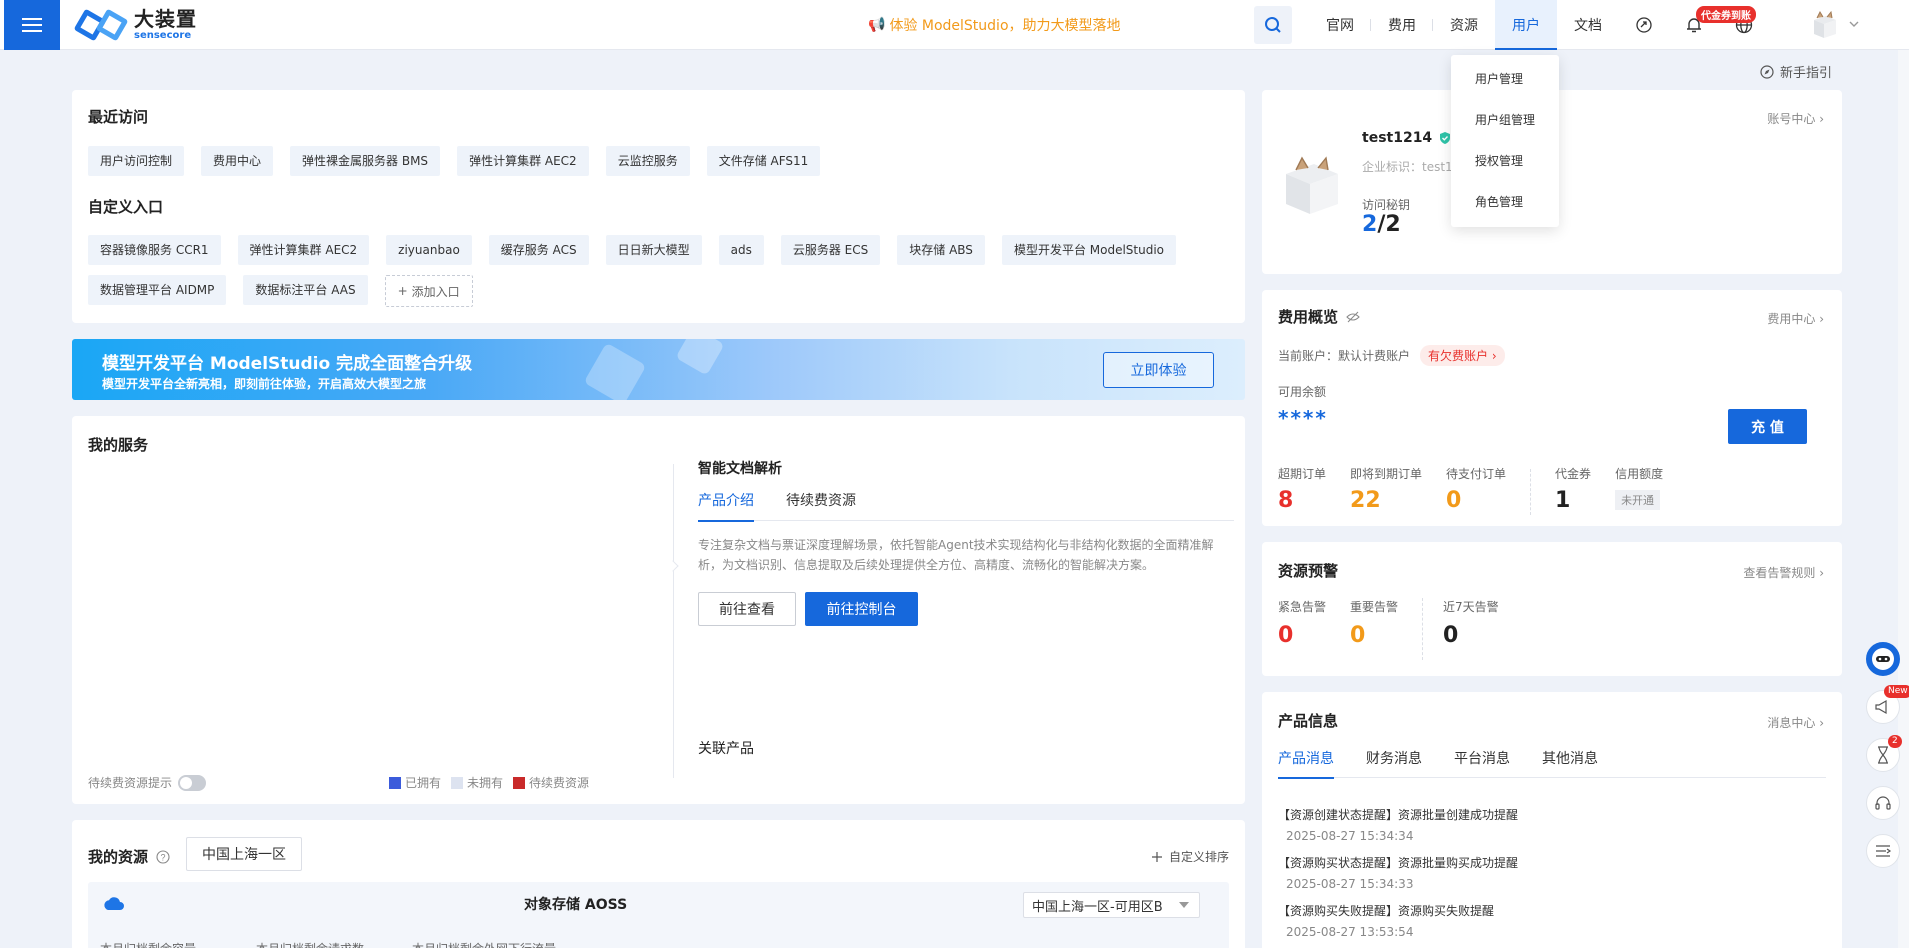  What do you see at coordinates (1795, 318) in the screenshot?
I see `fee-center-link: 费用中心 ›` at bounding box center [1795, 318].